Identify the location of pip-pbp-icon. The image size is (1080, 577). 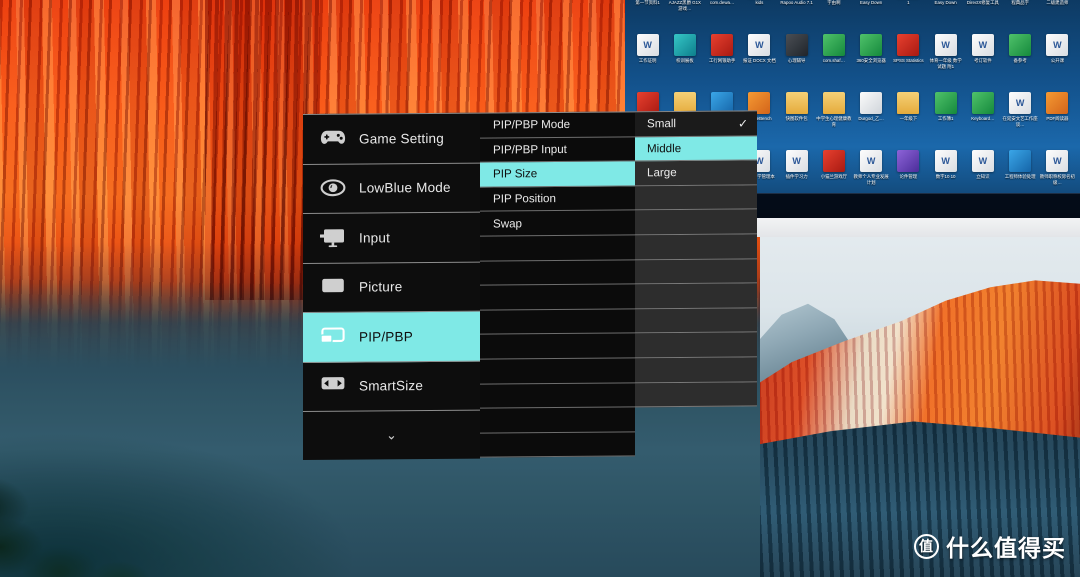
(333, 336).